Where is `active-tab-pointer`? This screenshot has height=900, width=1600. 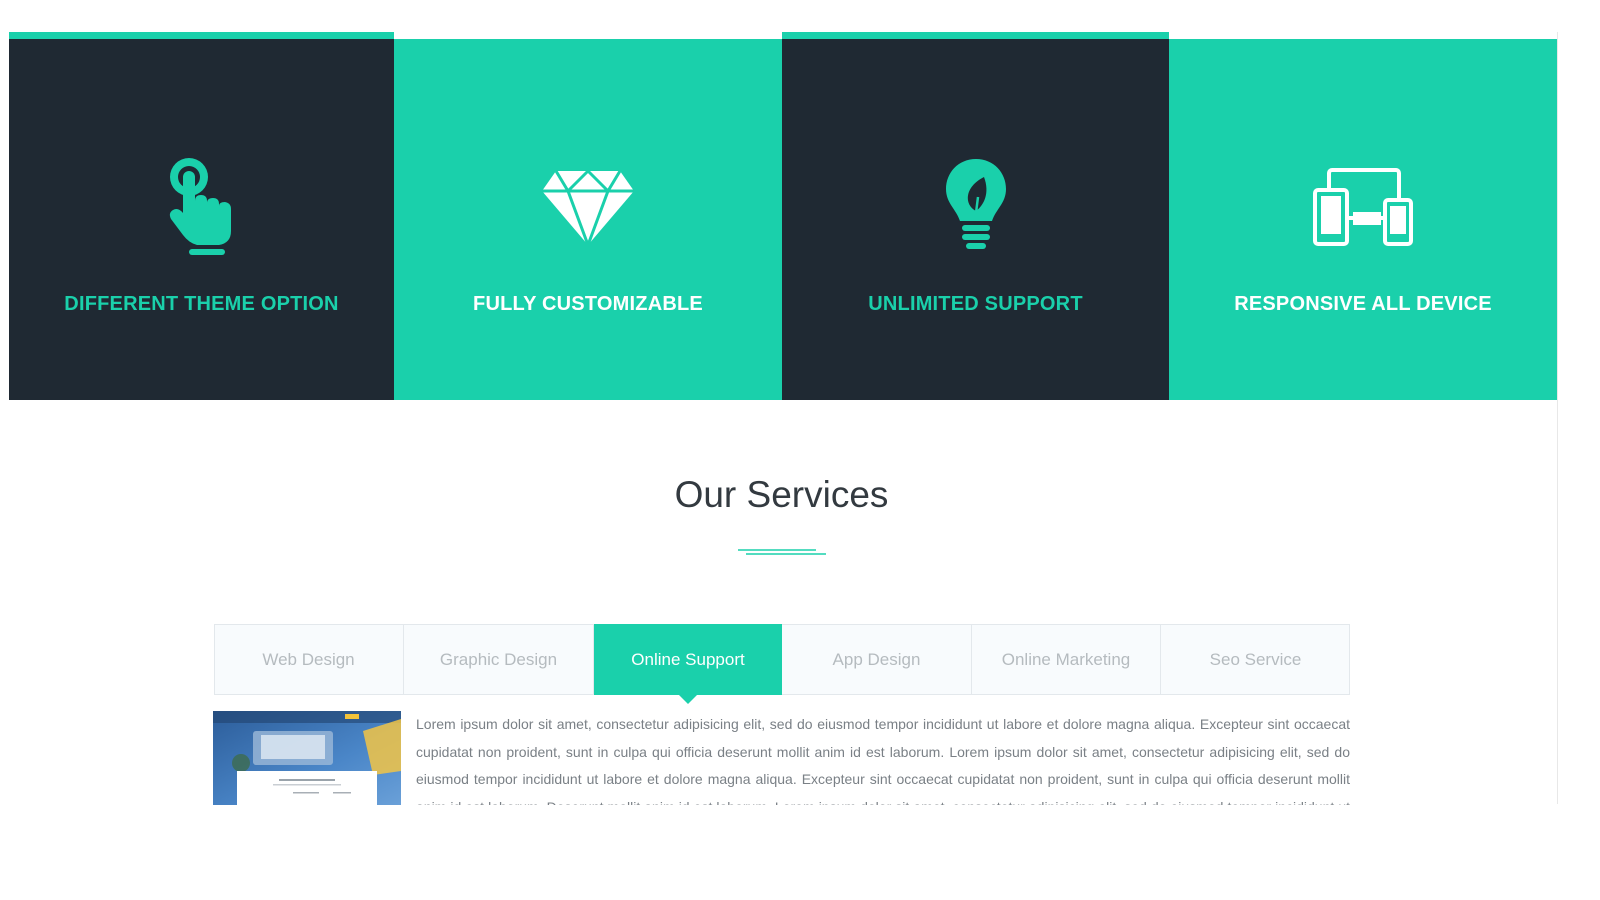
active-tab-pointer is located at coordinates (688, 699).